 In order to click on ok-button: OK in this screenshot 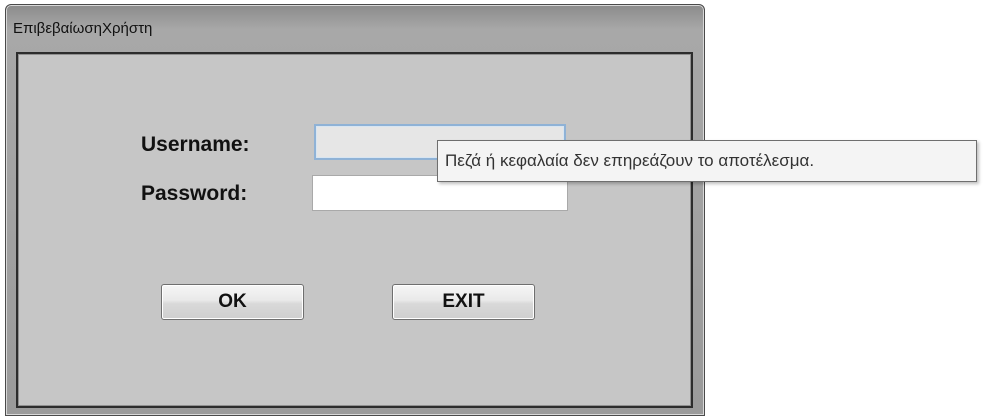, I will do `click(232, 302)`.